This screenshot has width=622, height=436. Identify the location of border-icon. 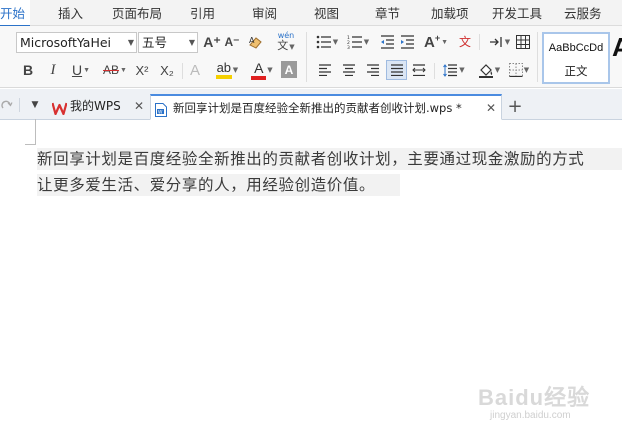
(515, 70).